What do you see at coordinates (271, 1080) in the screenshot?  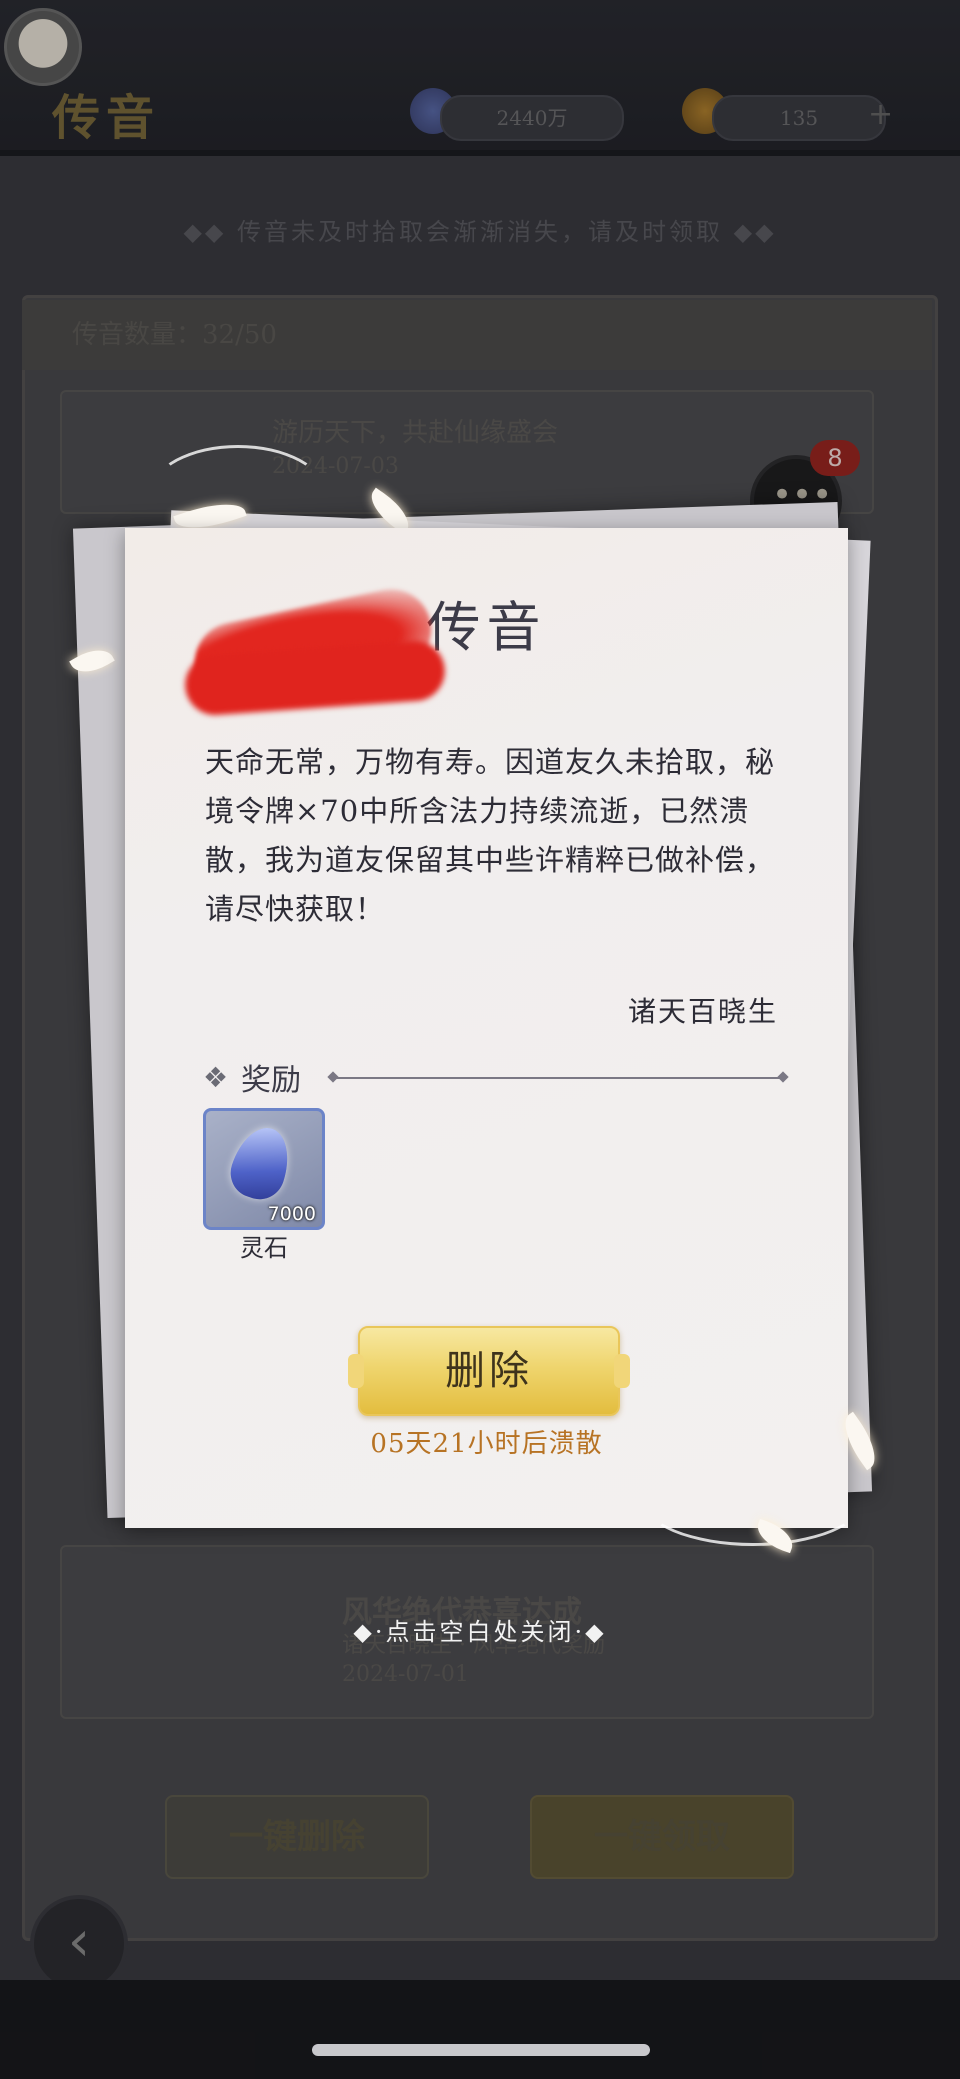 I see `reward-label: 奖励` at bounding box center [271, 1080].